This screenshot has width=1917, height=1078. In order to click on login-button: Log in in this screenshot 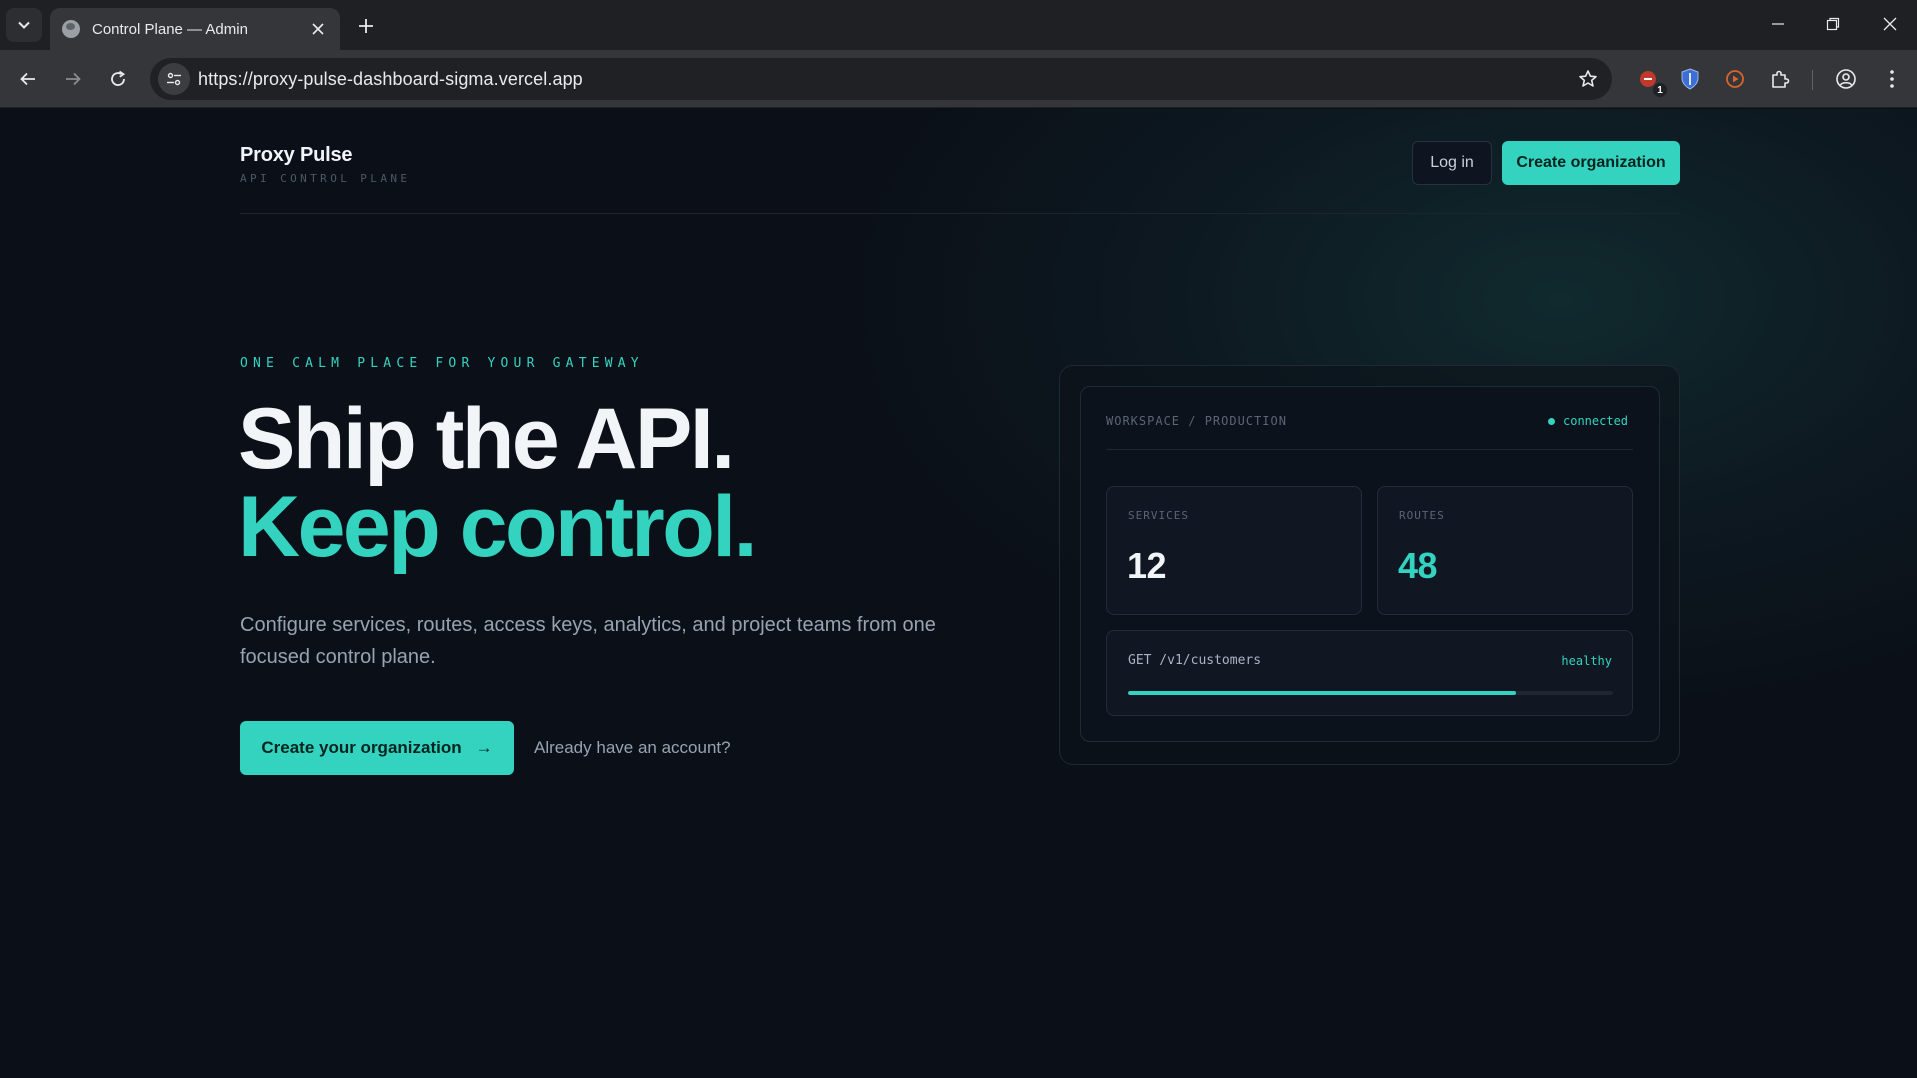, I will do `click(1452, 163)`.